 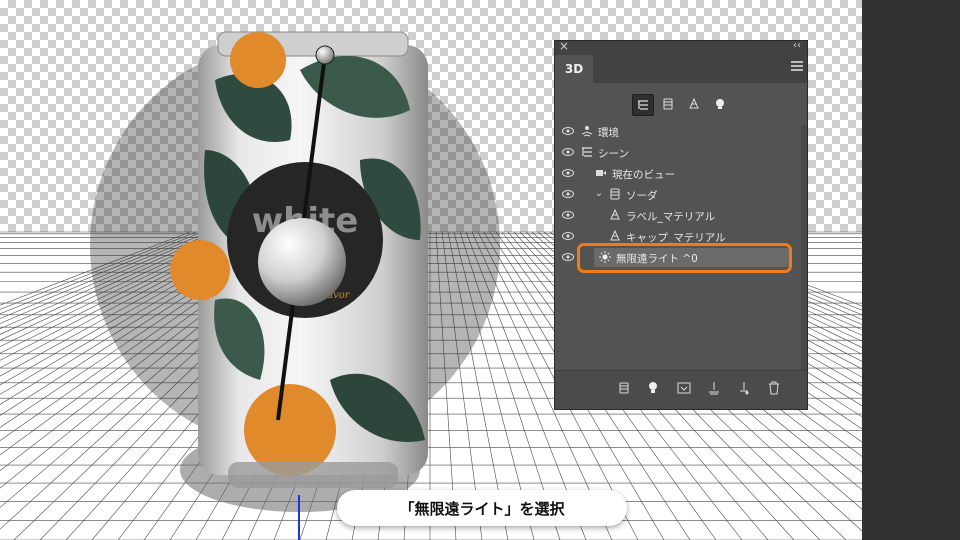 I want to click on selection-highlight, so click(x=684, y=258).